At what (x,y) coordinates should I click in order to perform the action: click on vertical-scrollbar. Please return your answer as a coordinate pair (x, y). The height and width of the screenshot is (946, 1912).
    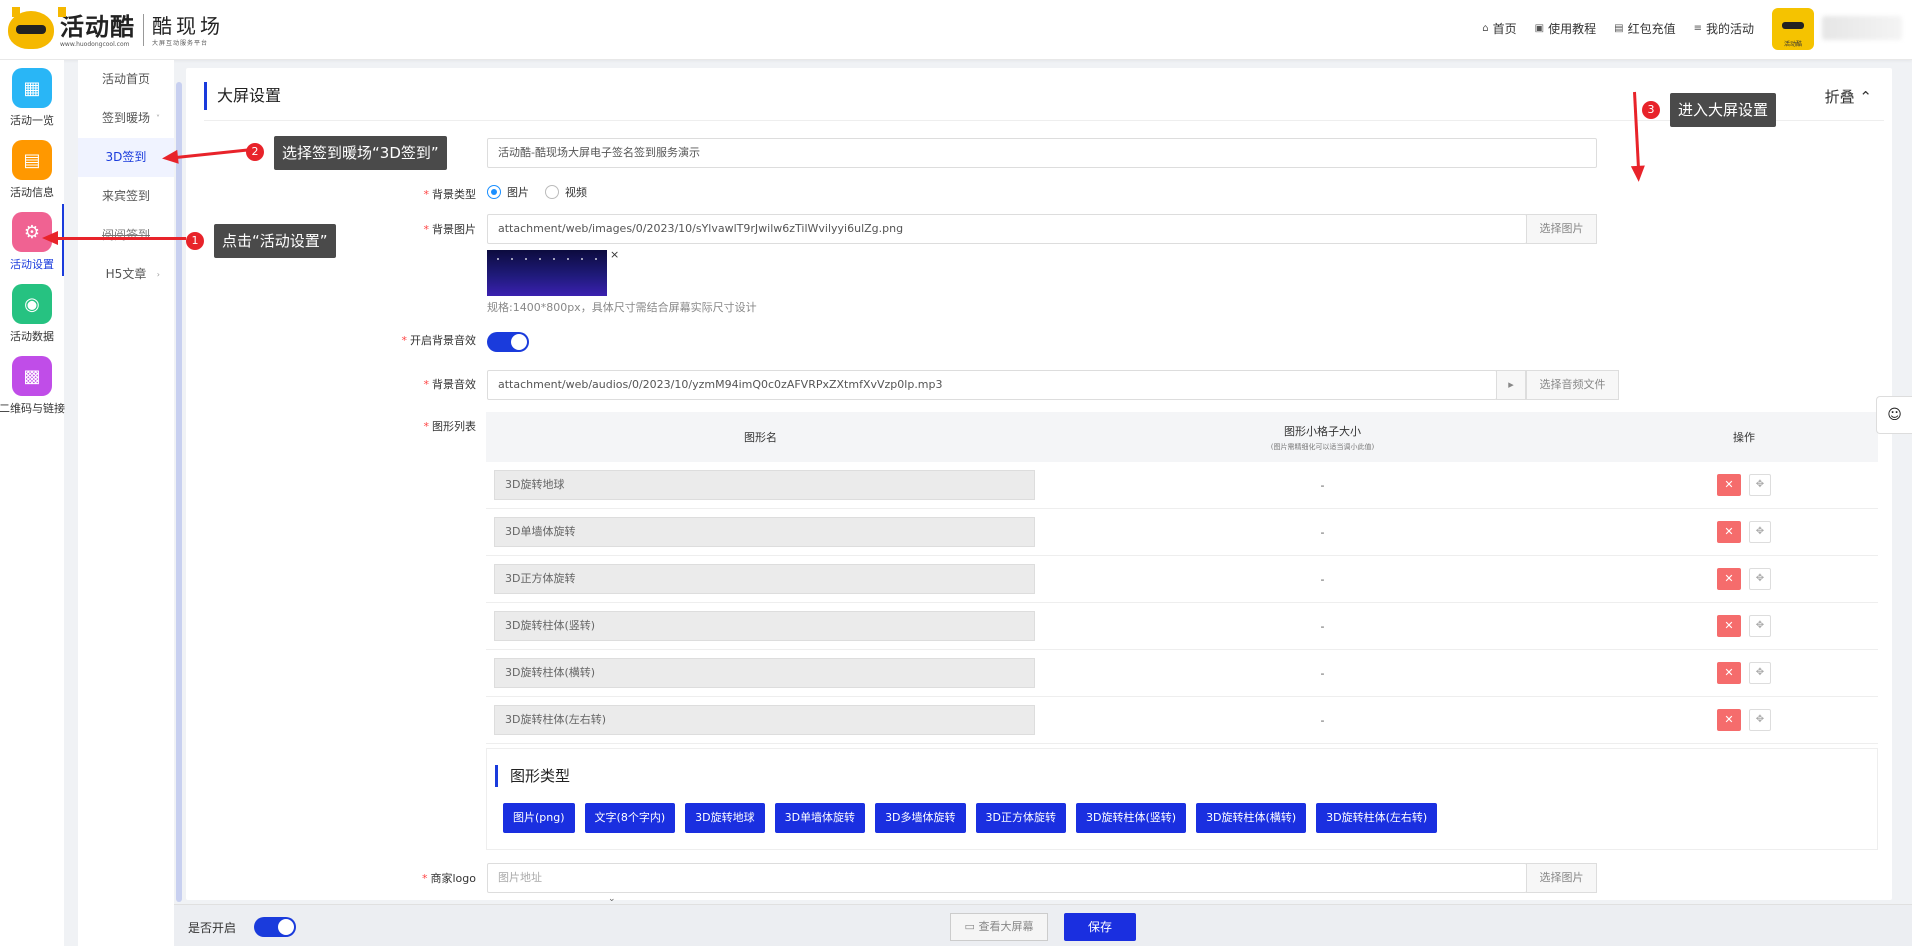
    Looking at the image, I should click on (179, 492).